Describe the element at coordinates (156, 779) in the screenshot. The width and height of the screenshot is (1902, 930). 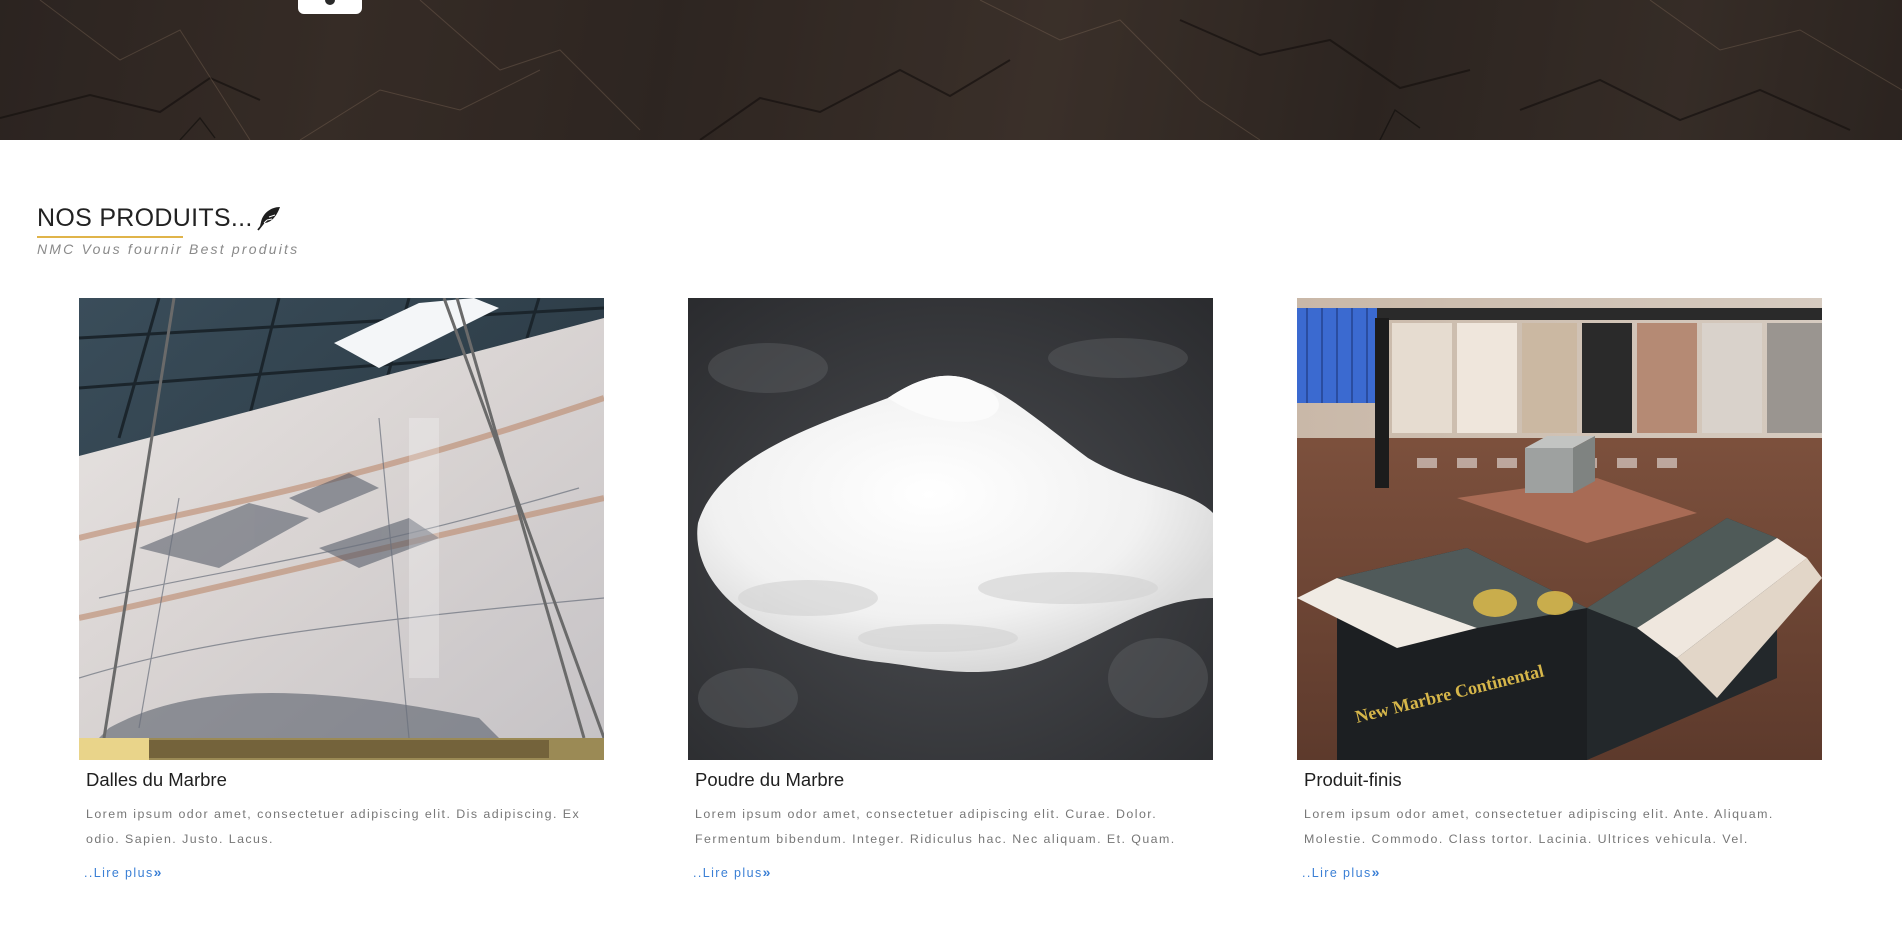
I see `product-title: Dalles du Marbre` at that location.